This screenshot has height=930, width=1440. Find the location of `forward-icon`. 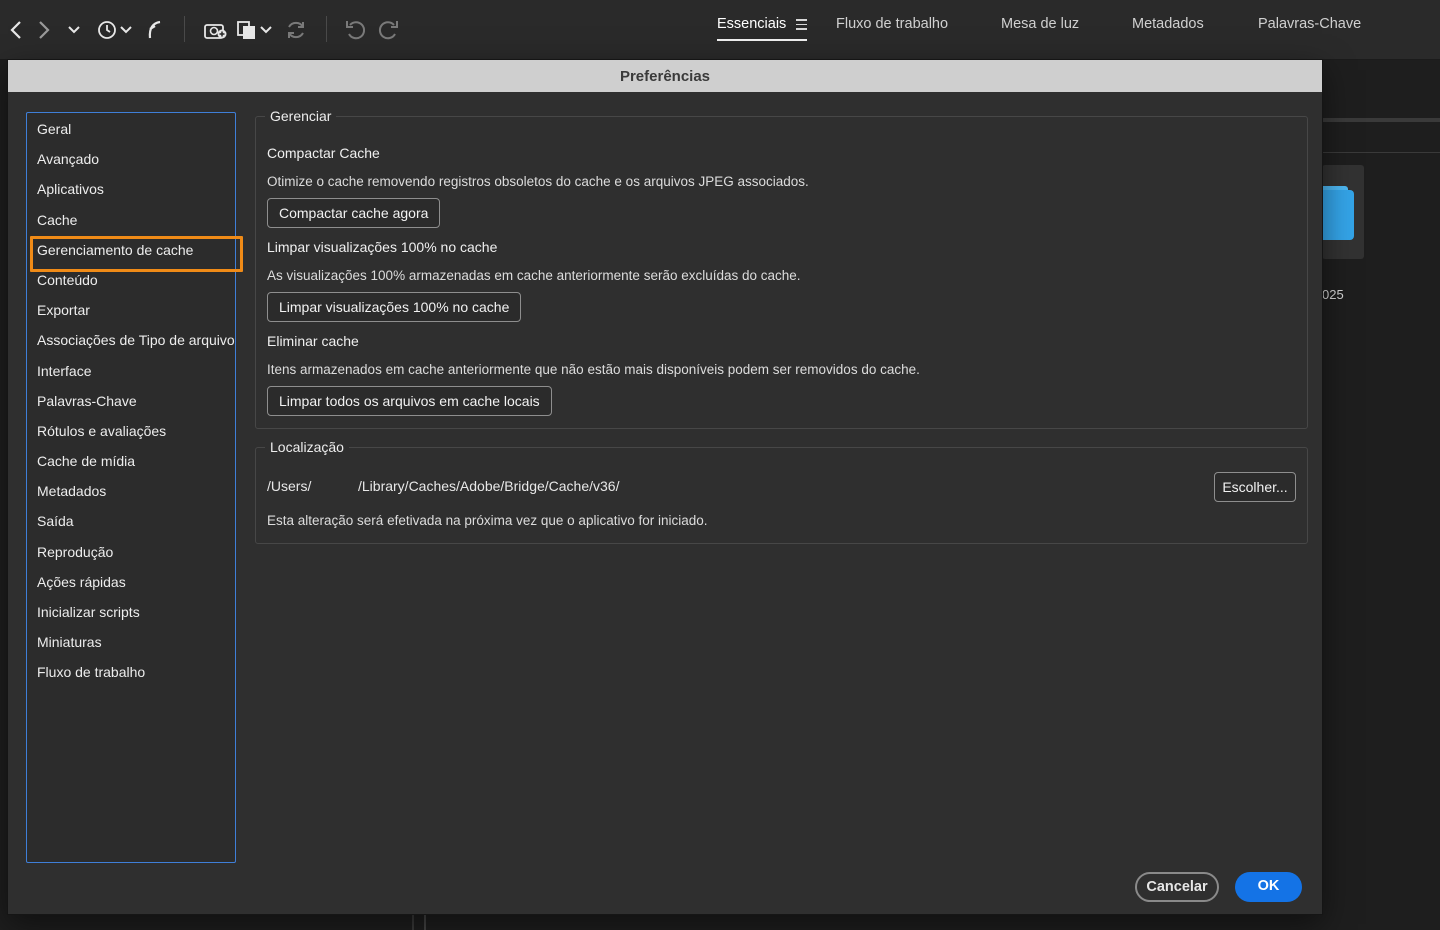

forward-icon is located at coordinates (44, 30).